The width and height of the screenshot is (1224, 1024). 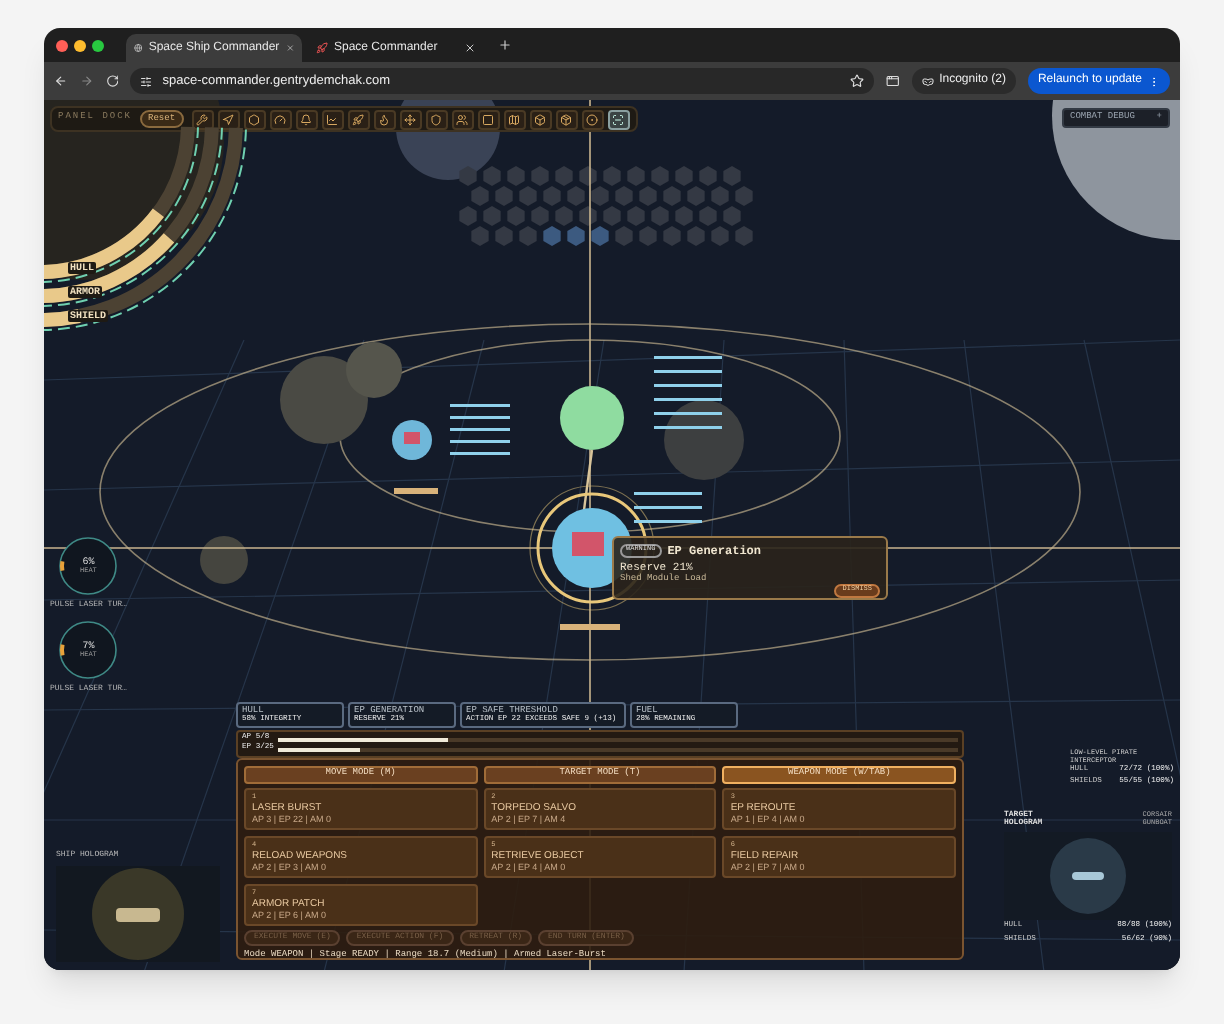 I want to click on shield-icon, so click(x=436, y=119).